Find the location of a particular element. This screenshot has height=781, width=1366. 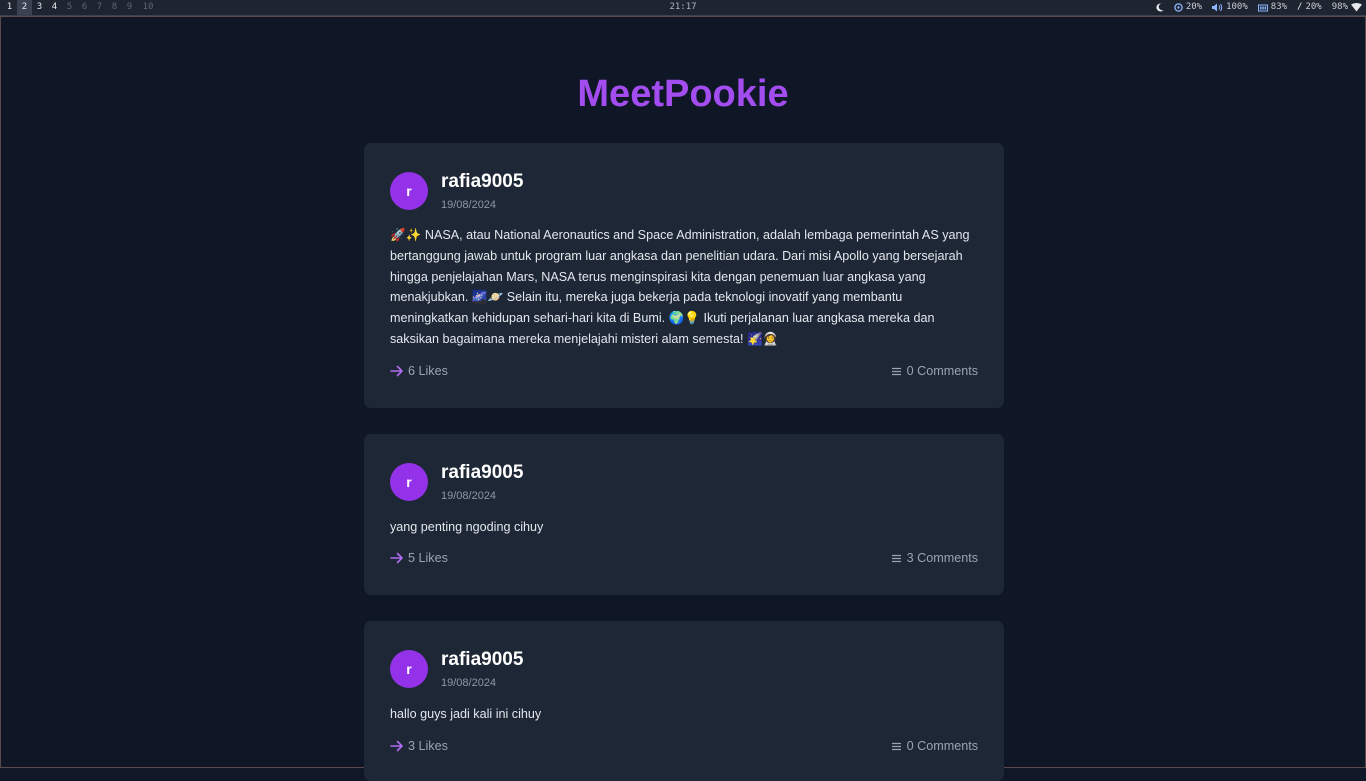

system-tray: 20% 100% 83% / 20% 98% is located at coordinates (1259, 7).